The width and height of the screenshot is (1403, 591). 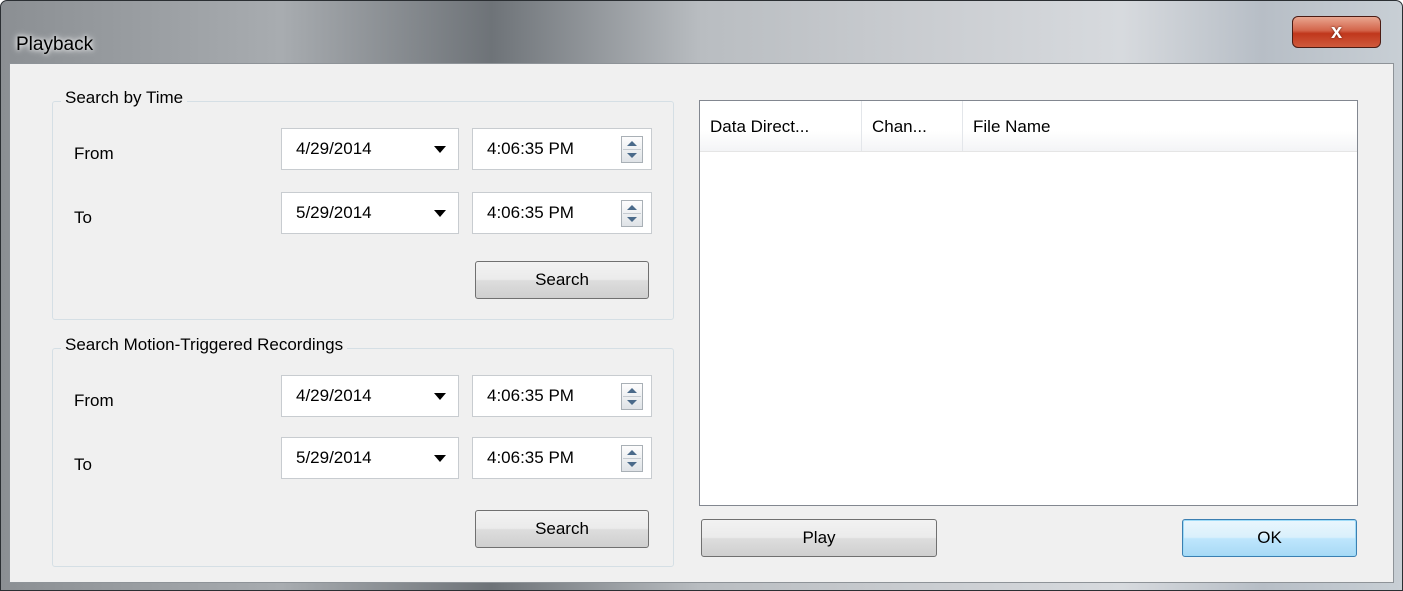 I want to click on group-title: Search by Time, so click(x=124, y=98).